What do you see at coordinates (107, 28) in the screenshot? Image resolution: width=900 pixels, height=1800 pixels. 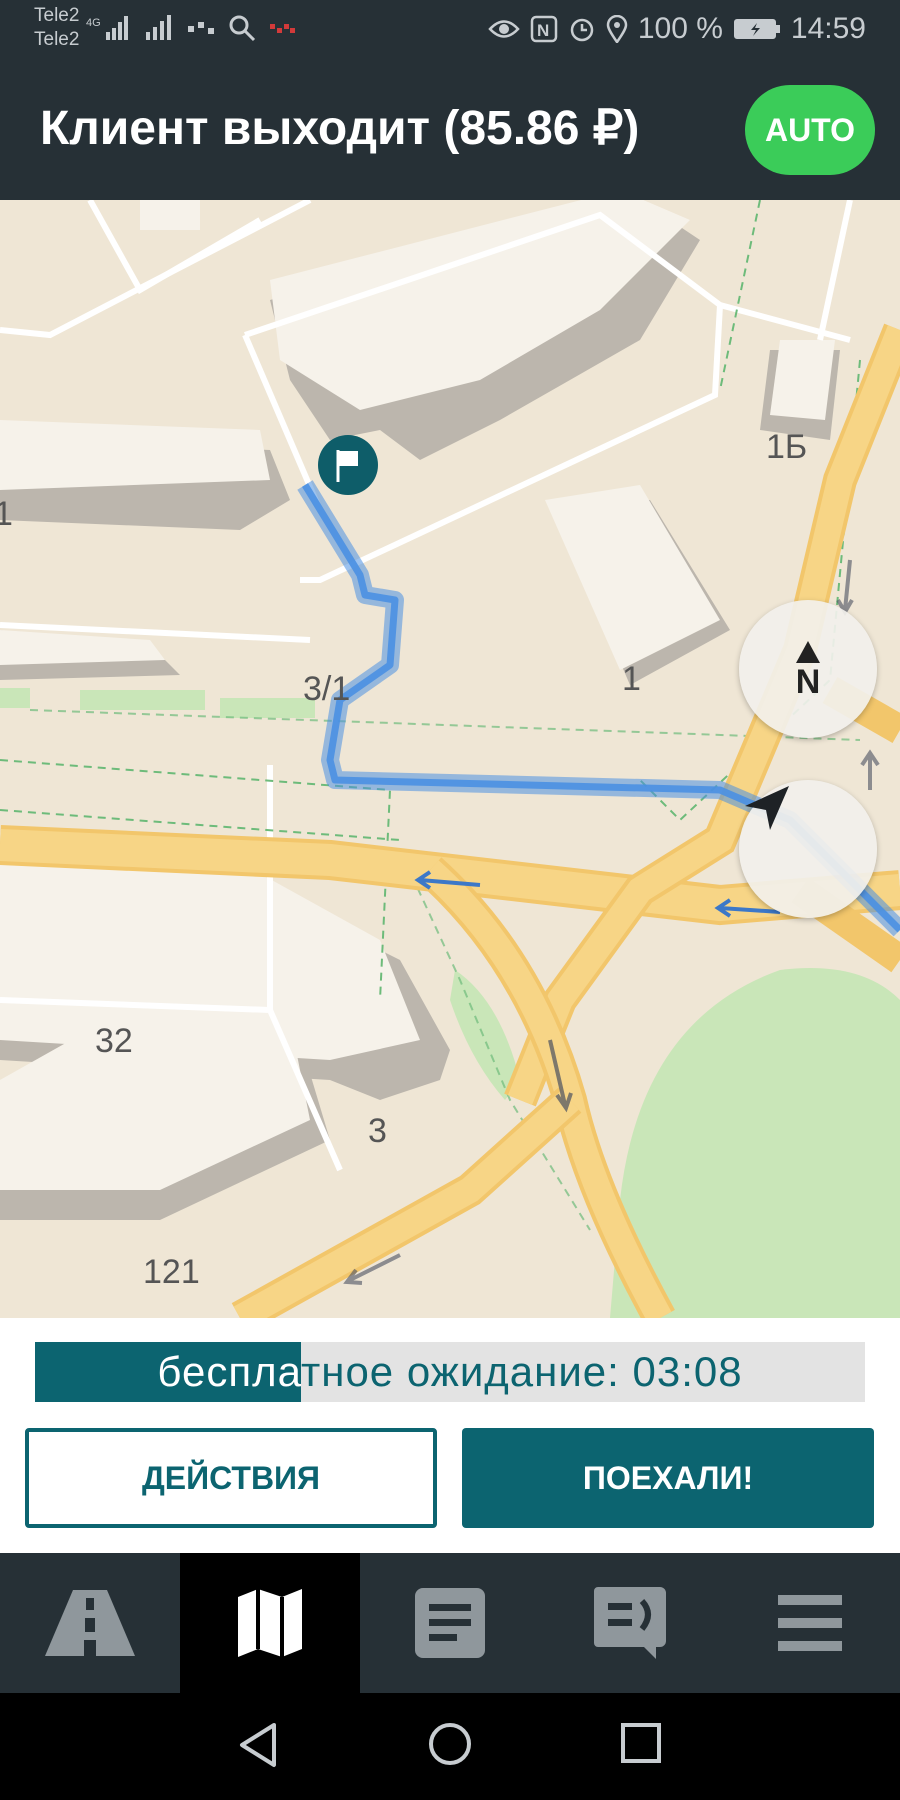 I see `signal-icon: 4G` at bounding box center [107, 28].